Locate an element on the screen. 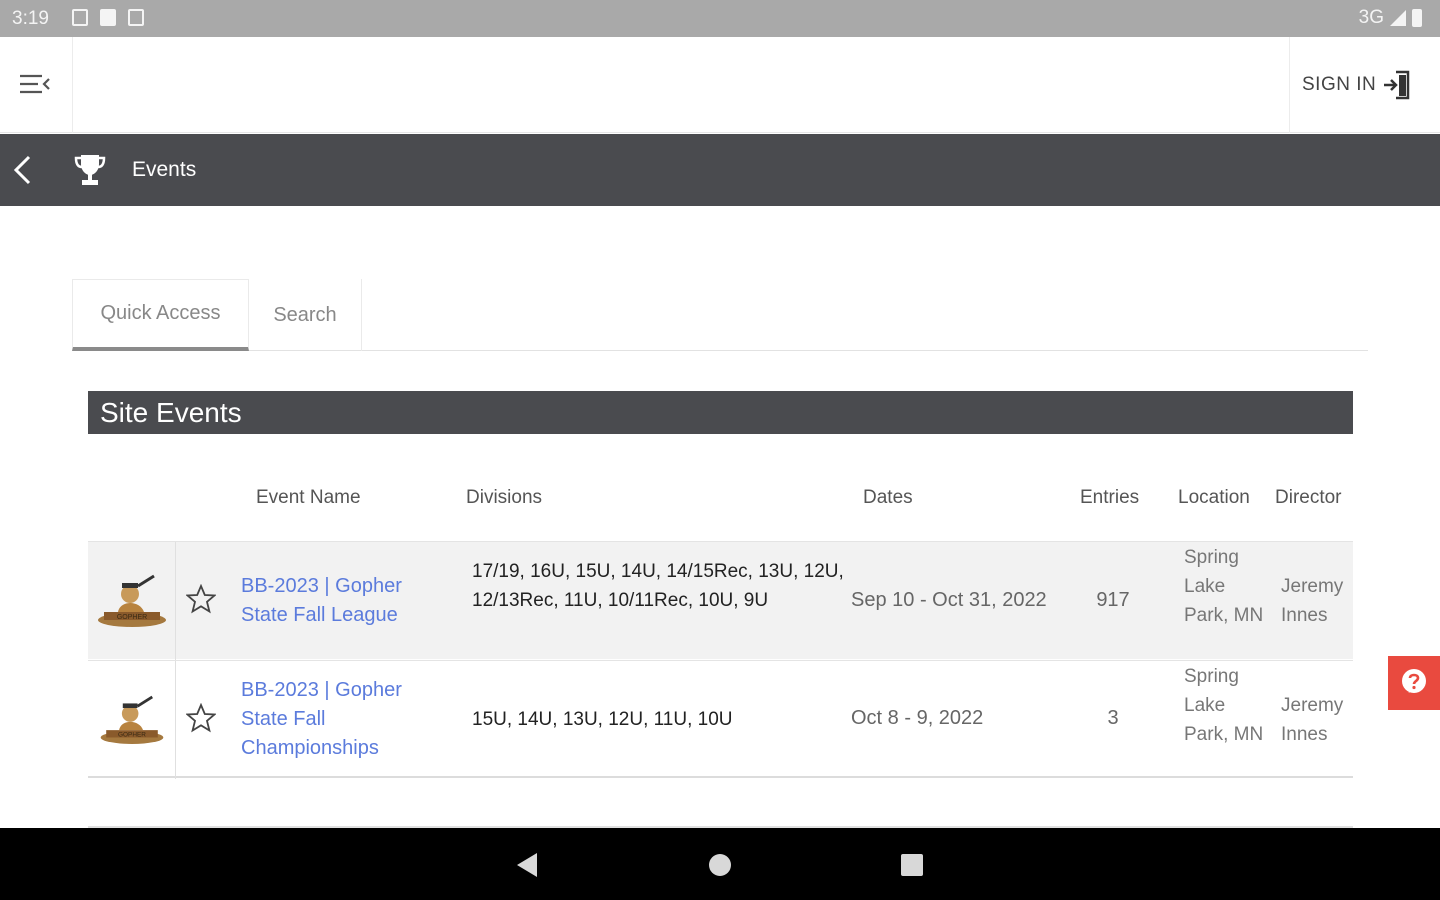  back-arrow-icon is located at coordinates (23, 170).